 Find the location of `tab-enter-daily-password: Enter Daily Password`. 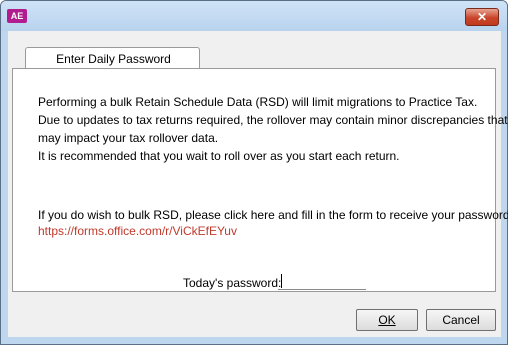

tab-enter-daily-password: Enter Daily Password is located at coordinates (112, 58).